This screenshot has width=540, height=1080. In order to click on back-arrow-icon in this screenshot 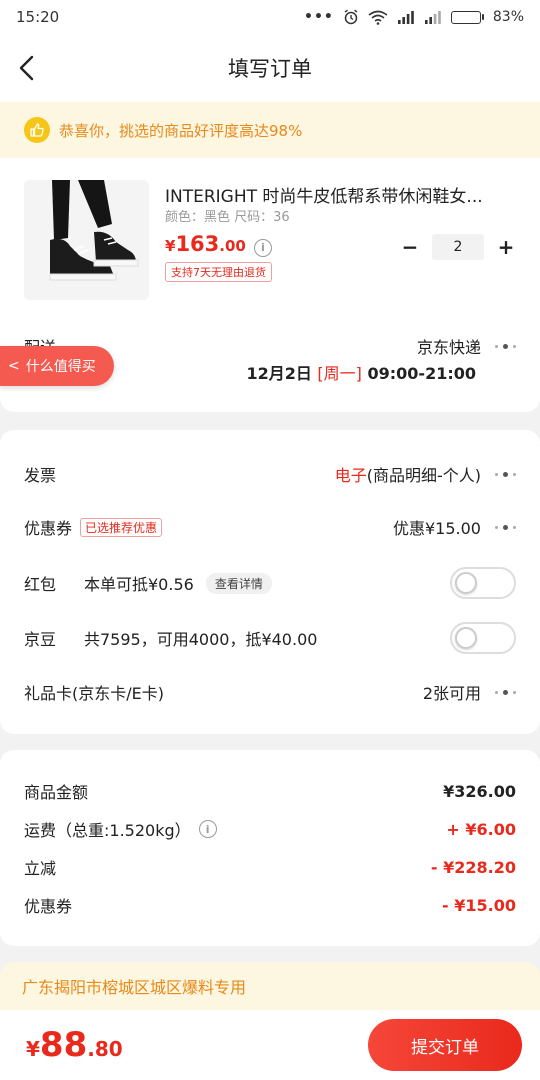, I will do `click(28, 68)`.